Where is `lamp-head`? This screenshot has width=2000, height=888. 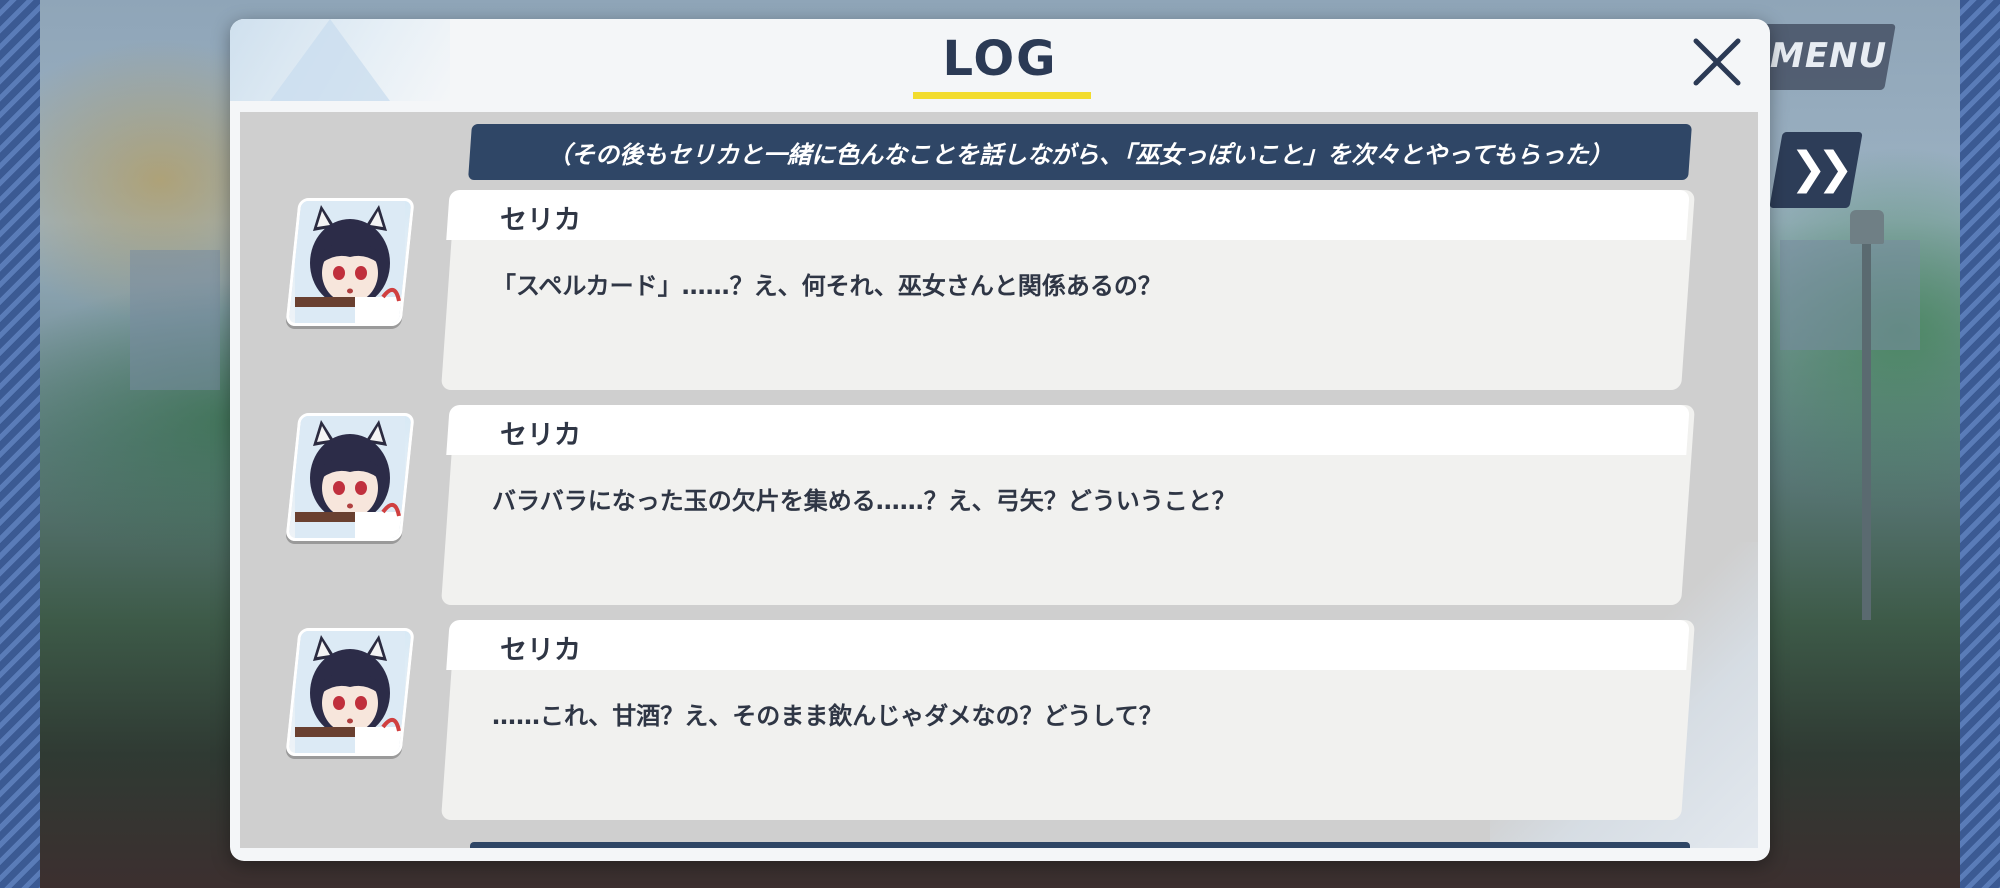 lamp-head is located at coordinates (1867, 227).